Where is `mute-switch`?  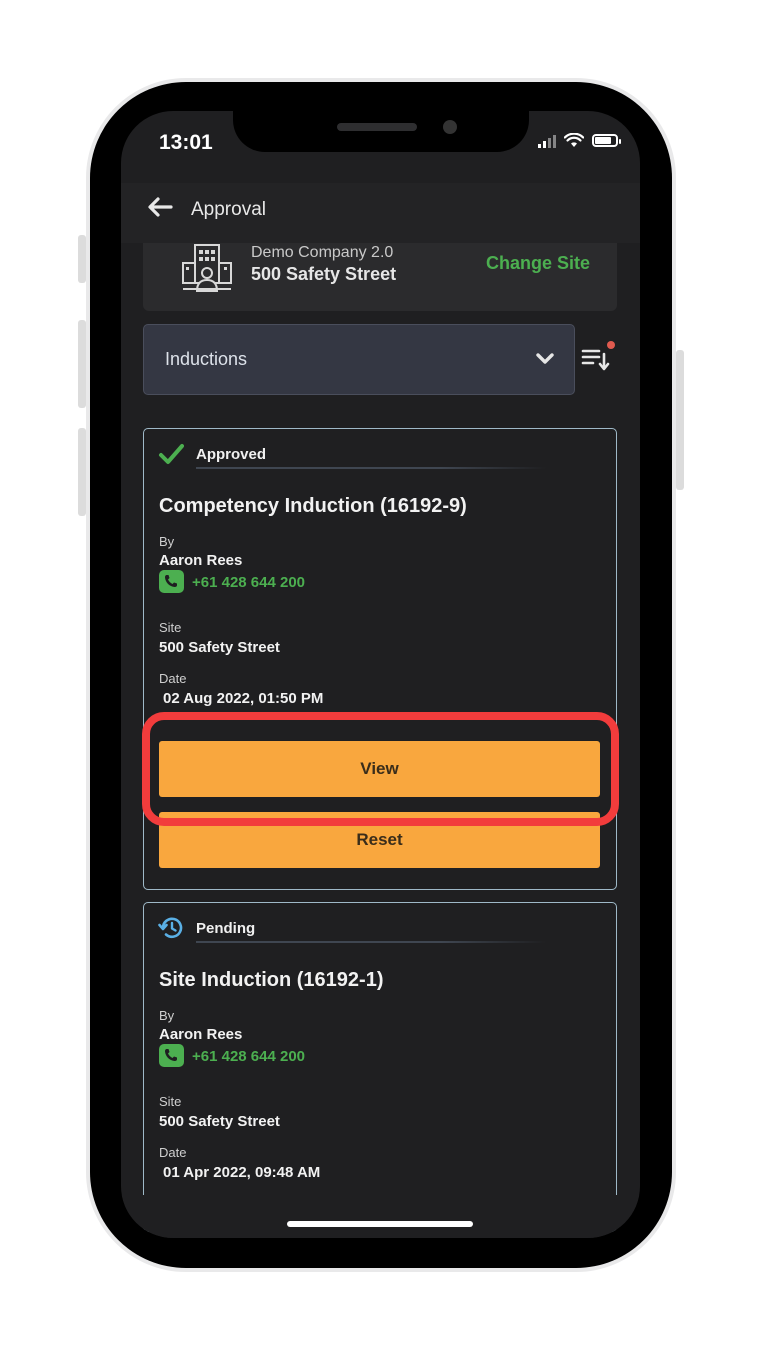 mute-switch is located at coordinates (82, 259).